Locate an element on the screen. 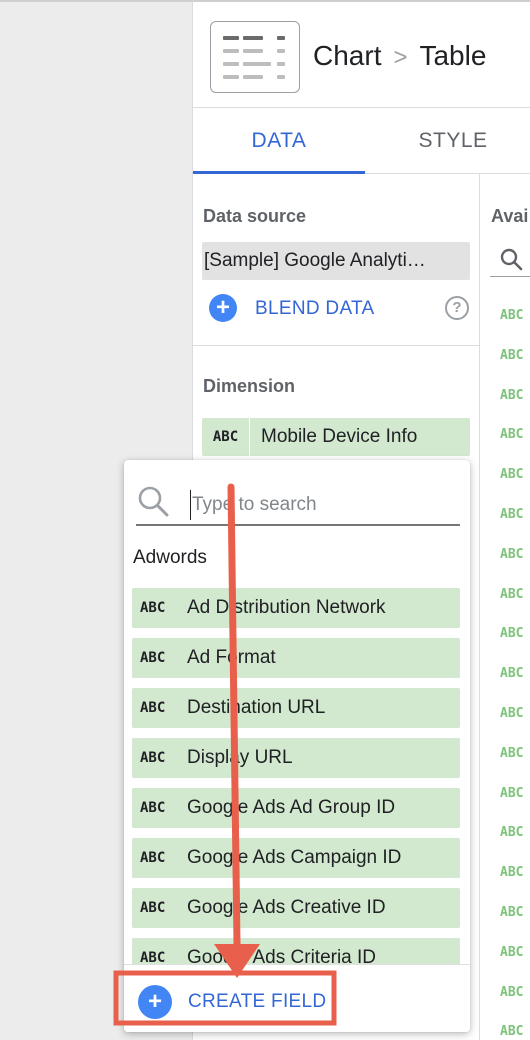  field-item-label: Google Ads Campaign ID is located at coordinates (294, 857).